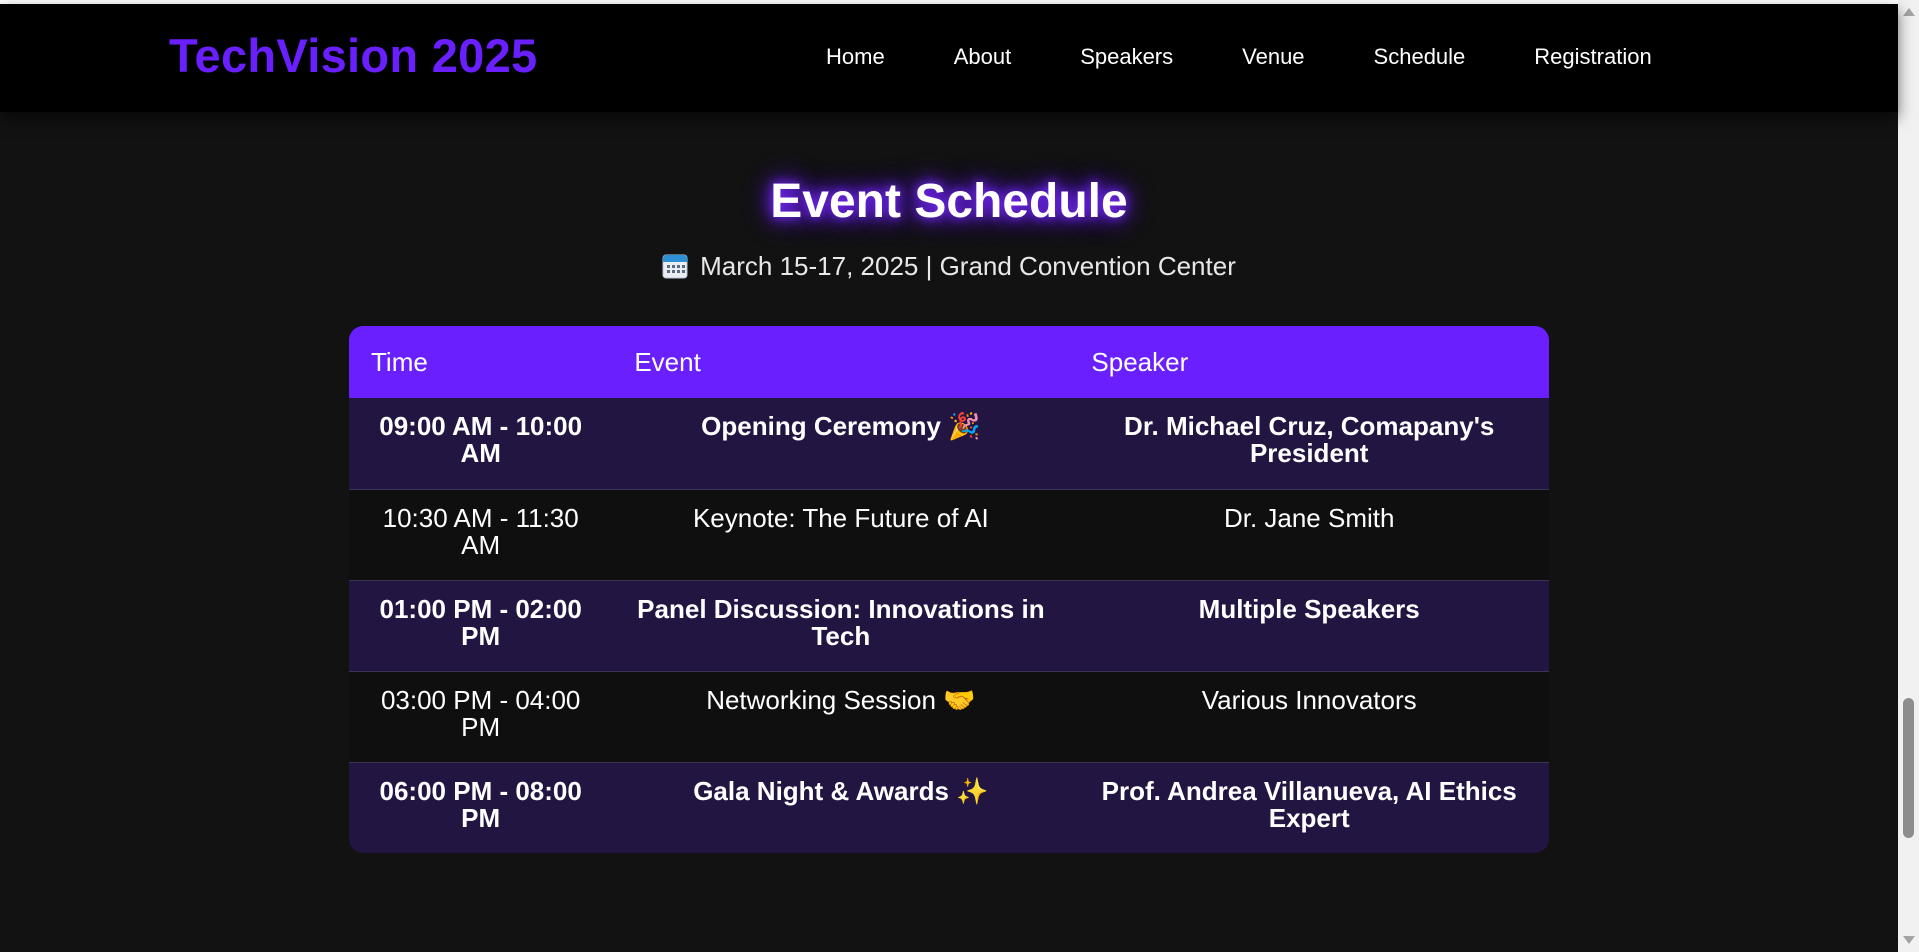 The height and width of the screenshot is (952, 1919). What do you see at coordinates (841, 699) in the screenshot?
I see `cell-event: Networking Session 🤝` at bounding box center [841, 699].